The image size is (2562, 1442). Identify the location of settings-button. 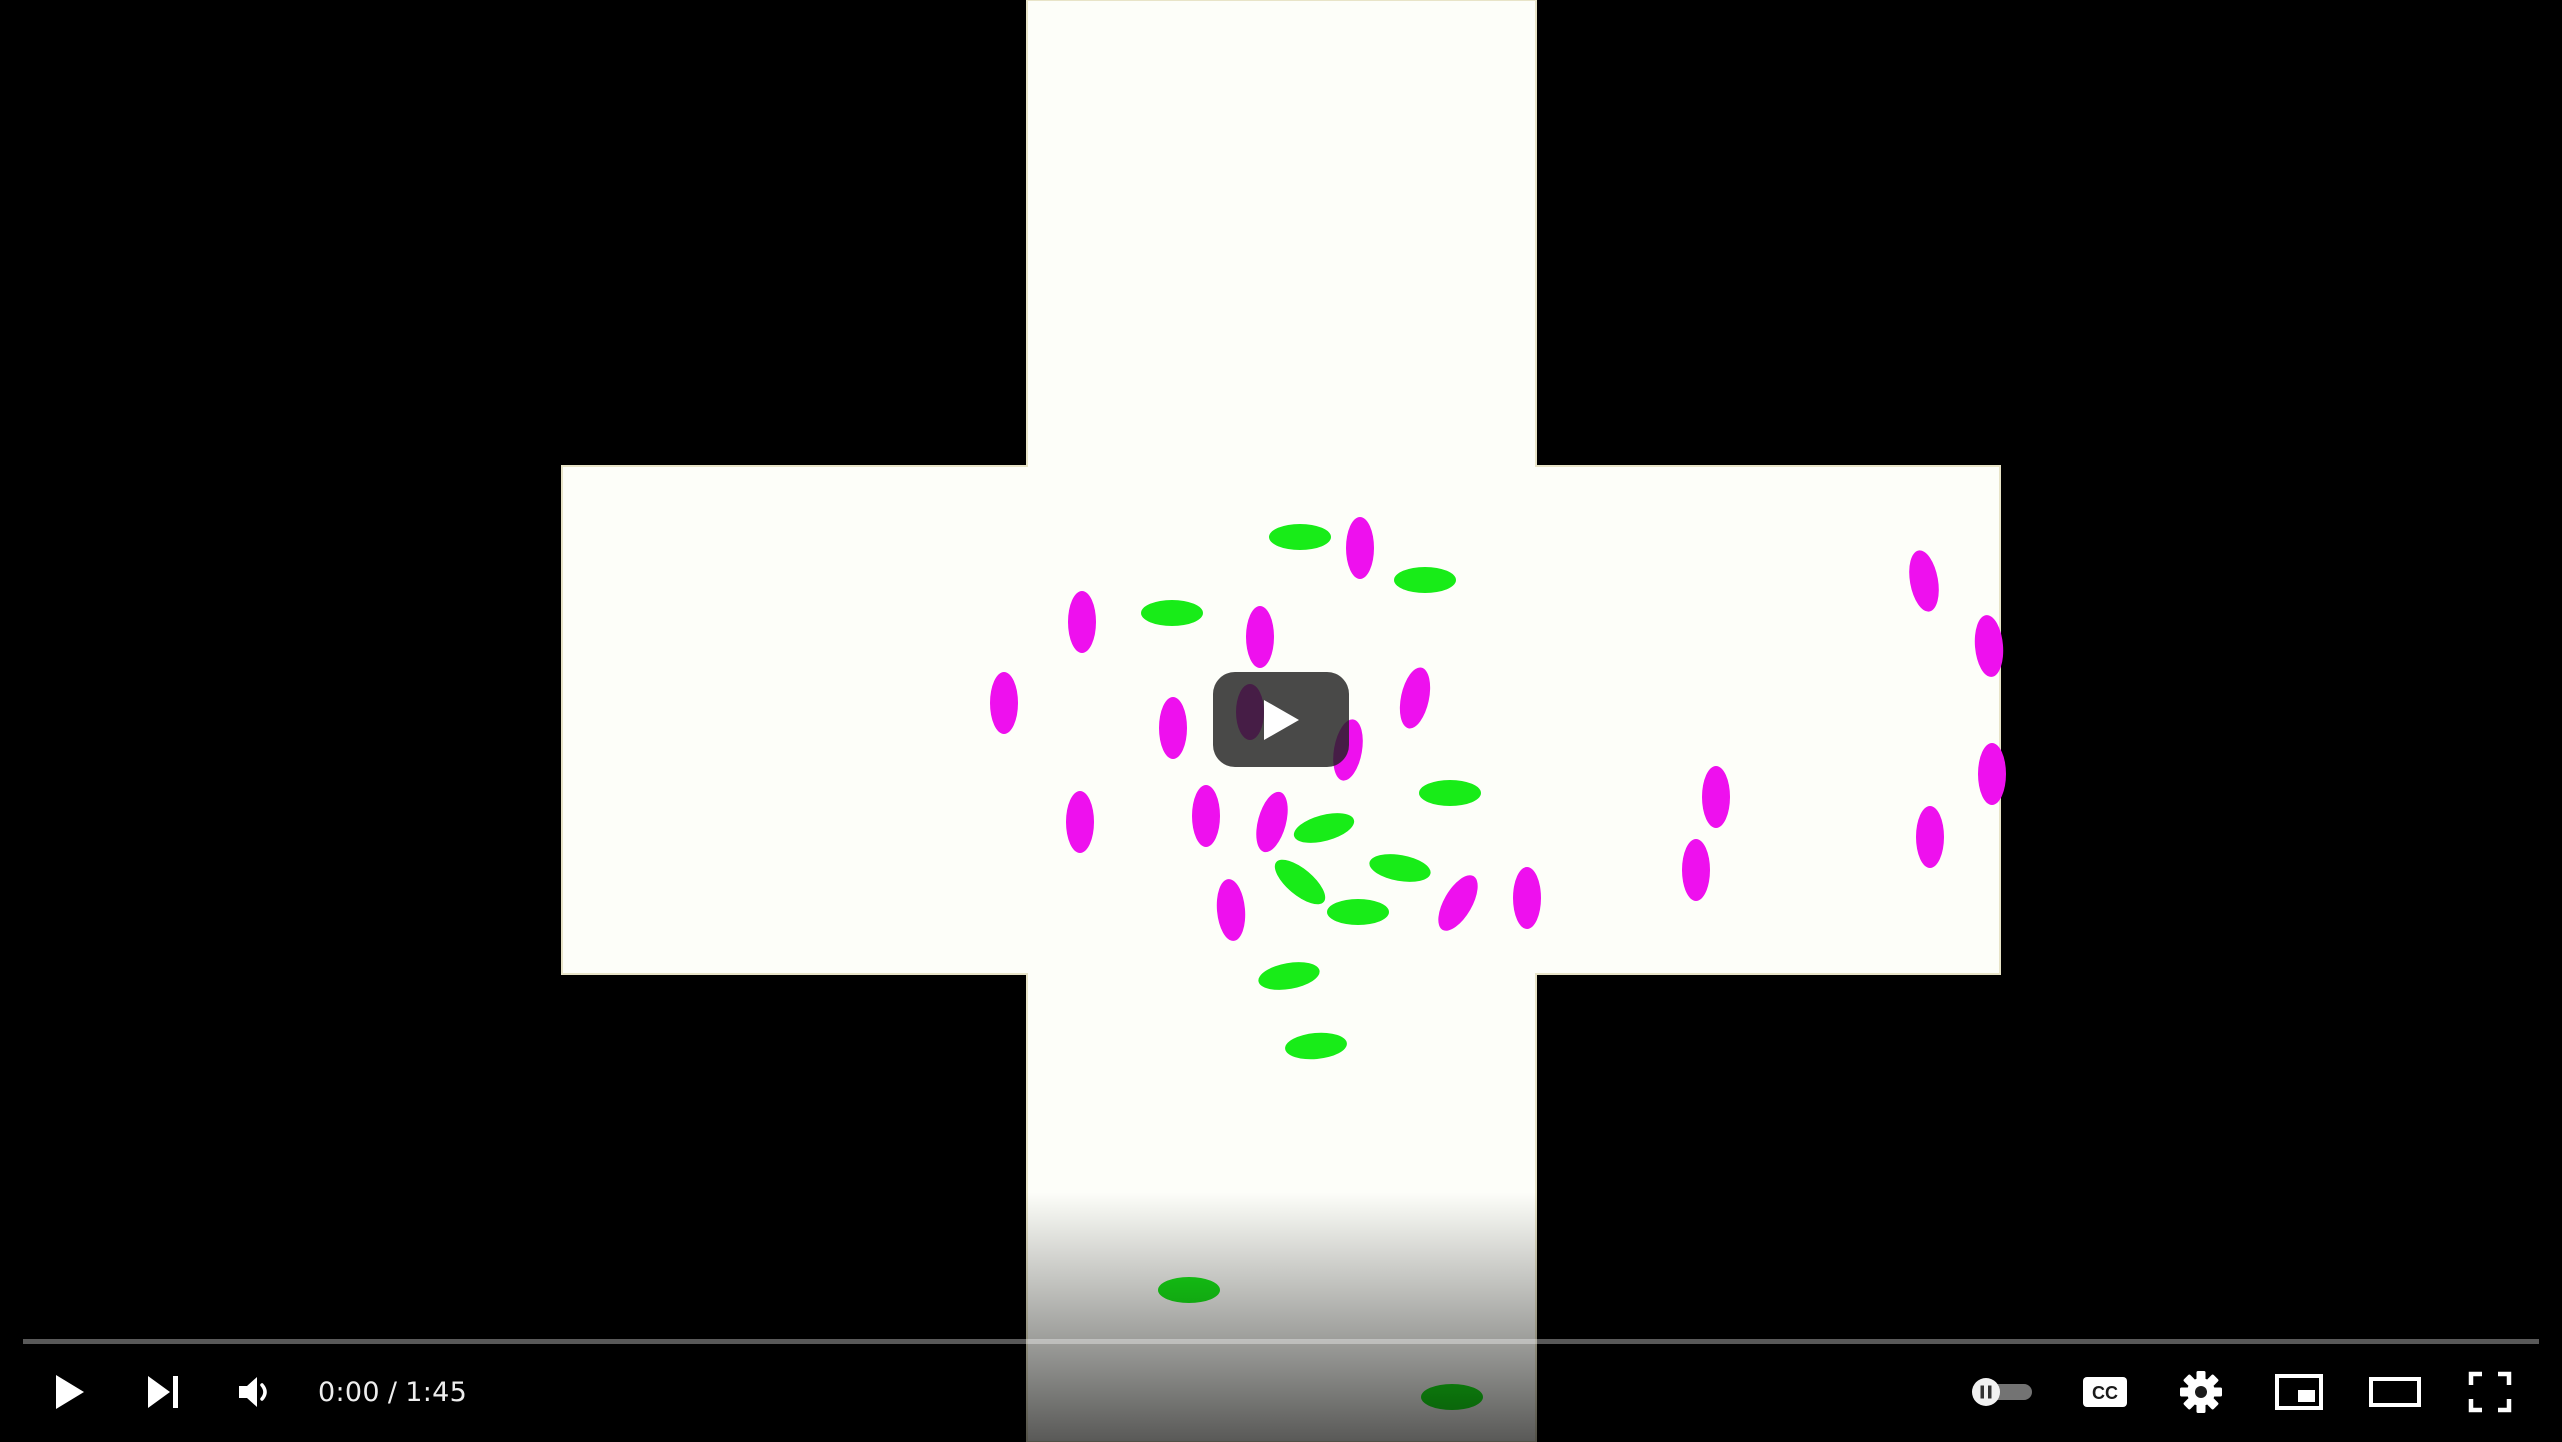
(2201, 1392).